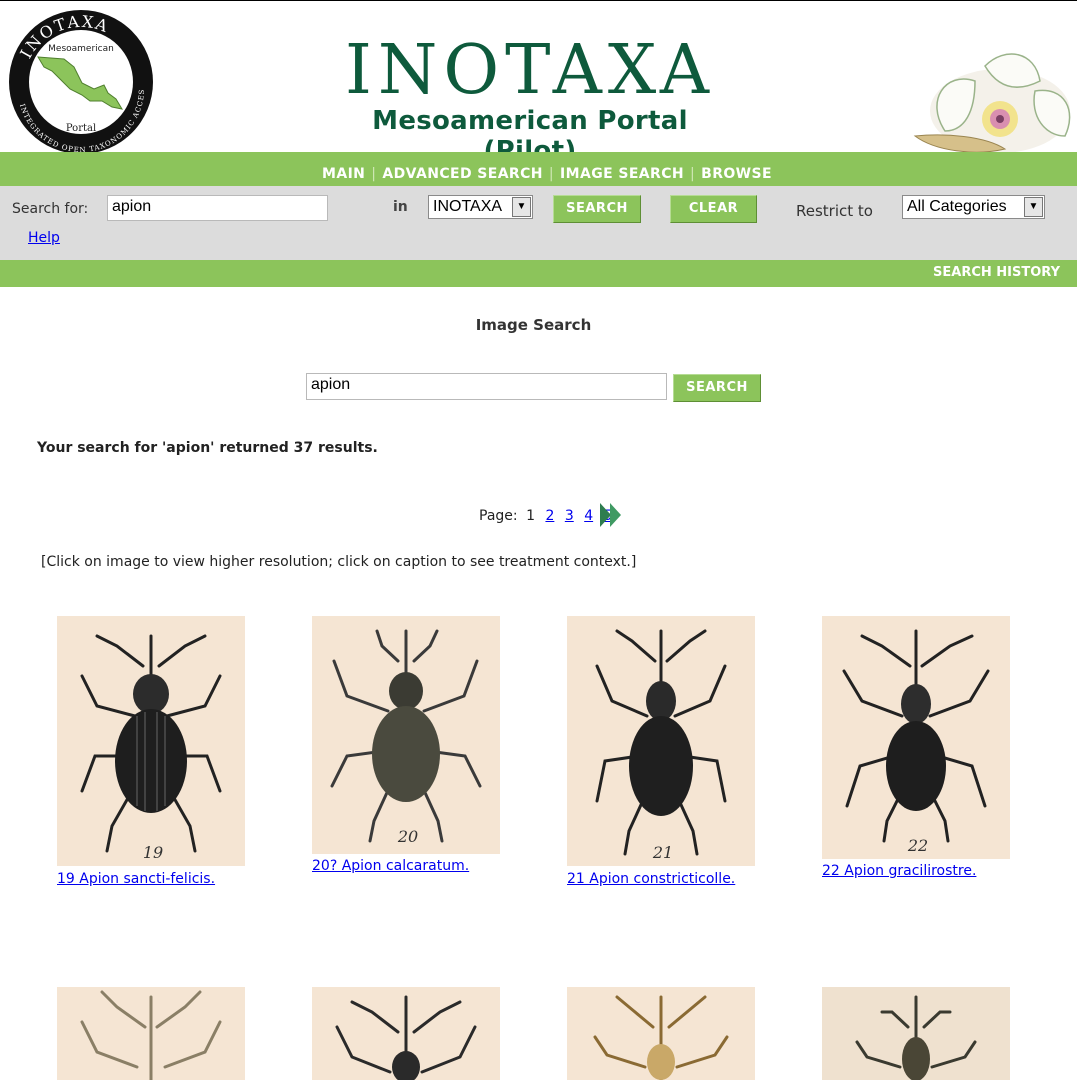 This screenshot has width=1077, height=1080. What do you see at coordinates (44, 238) in the screenshot?
I see `help-link: Help` at bounding box center [44, 238].